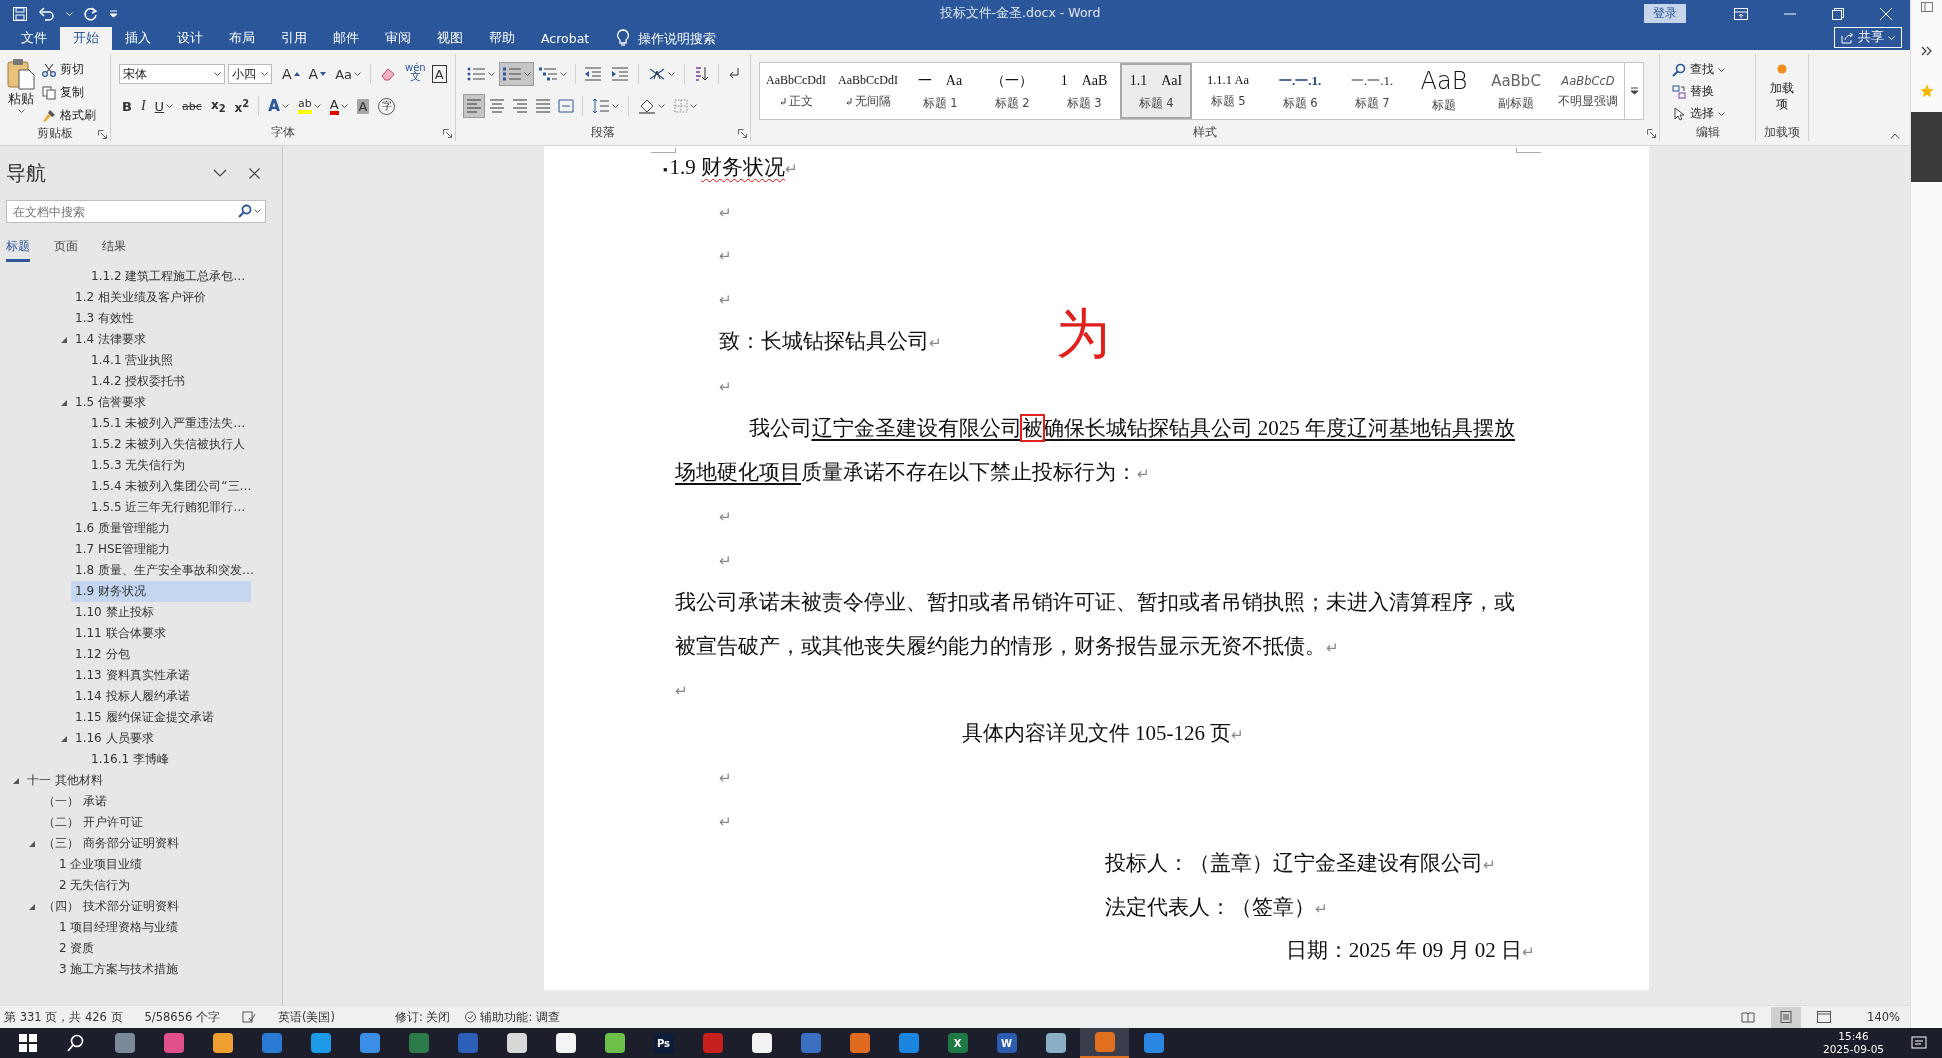 The height and width of the screenshot is (1058, 1942). Describe the element at coordinates (346, 38) in the screenshot. I see `ribbon-tab: 邮件` at that location.